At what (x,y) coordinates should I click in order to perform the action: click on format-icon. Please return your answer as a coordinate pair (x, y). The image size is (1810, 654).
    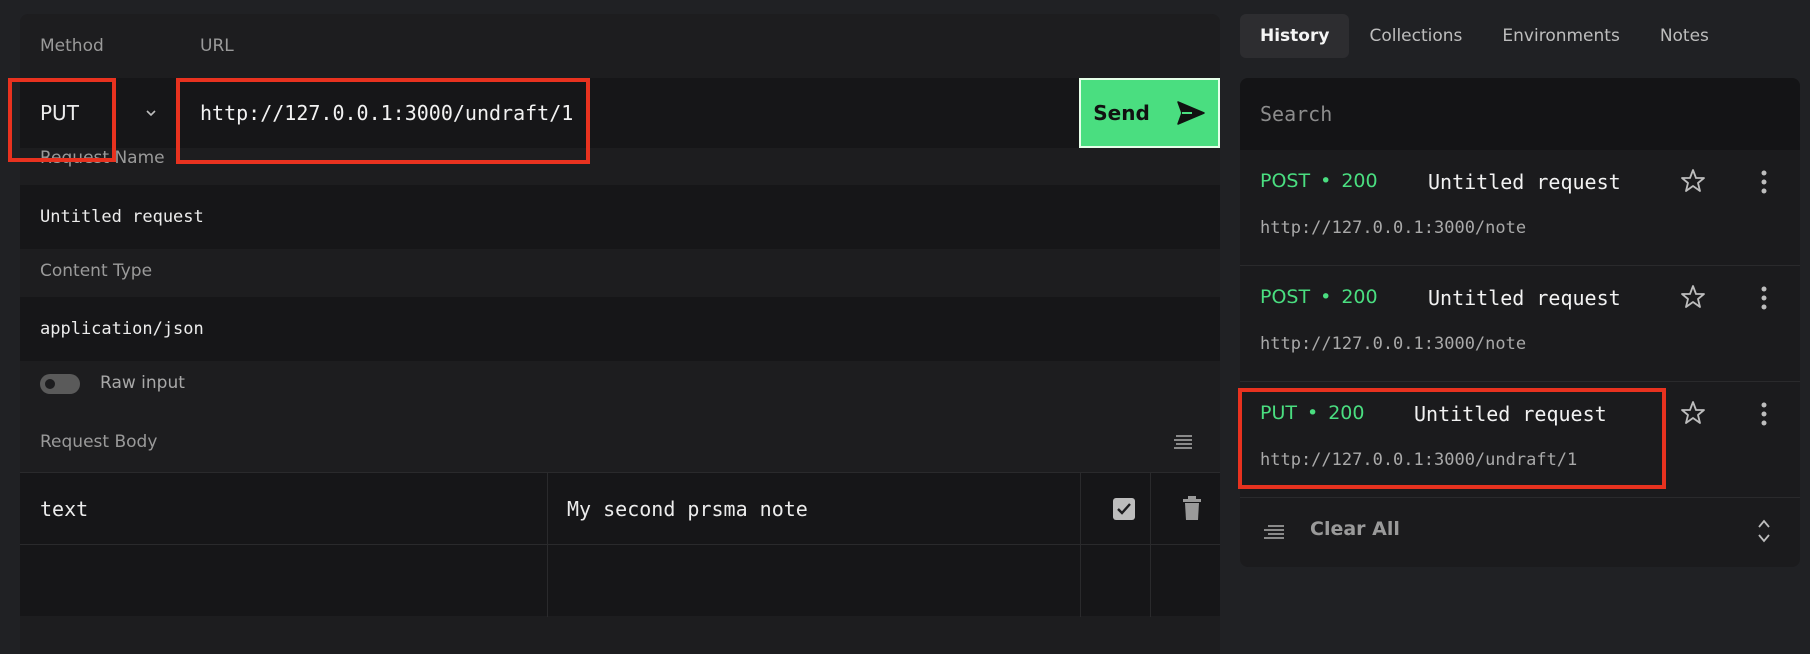
    Looking at the image, I should click on (1183, 442).